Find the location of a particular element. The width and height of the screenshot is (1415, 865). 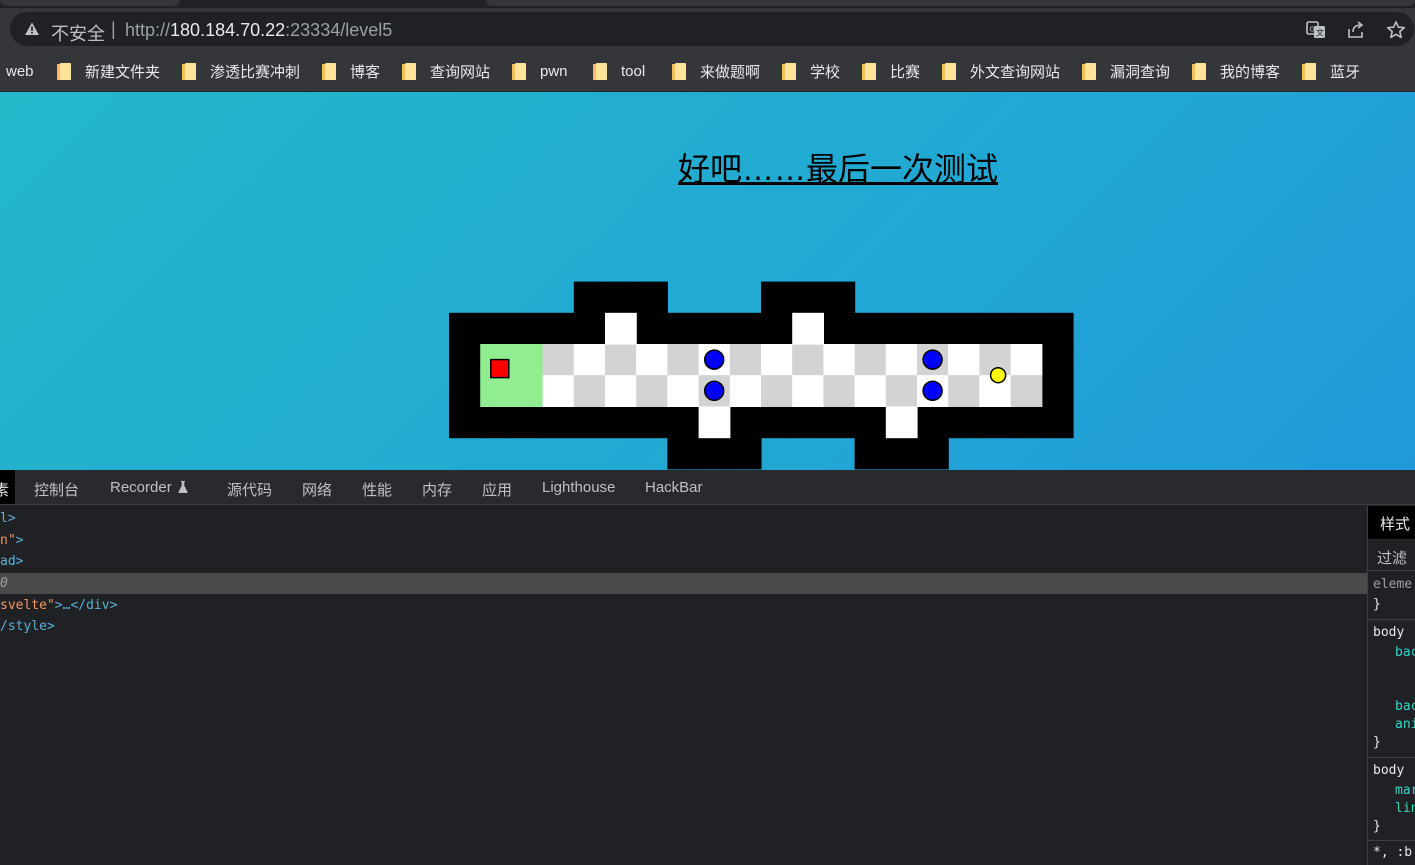

bookmark-folder: tool is located at coordinates (619, 71).